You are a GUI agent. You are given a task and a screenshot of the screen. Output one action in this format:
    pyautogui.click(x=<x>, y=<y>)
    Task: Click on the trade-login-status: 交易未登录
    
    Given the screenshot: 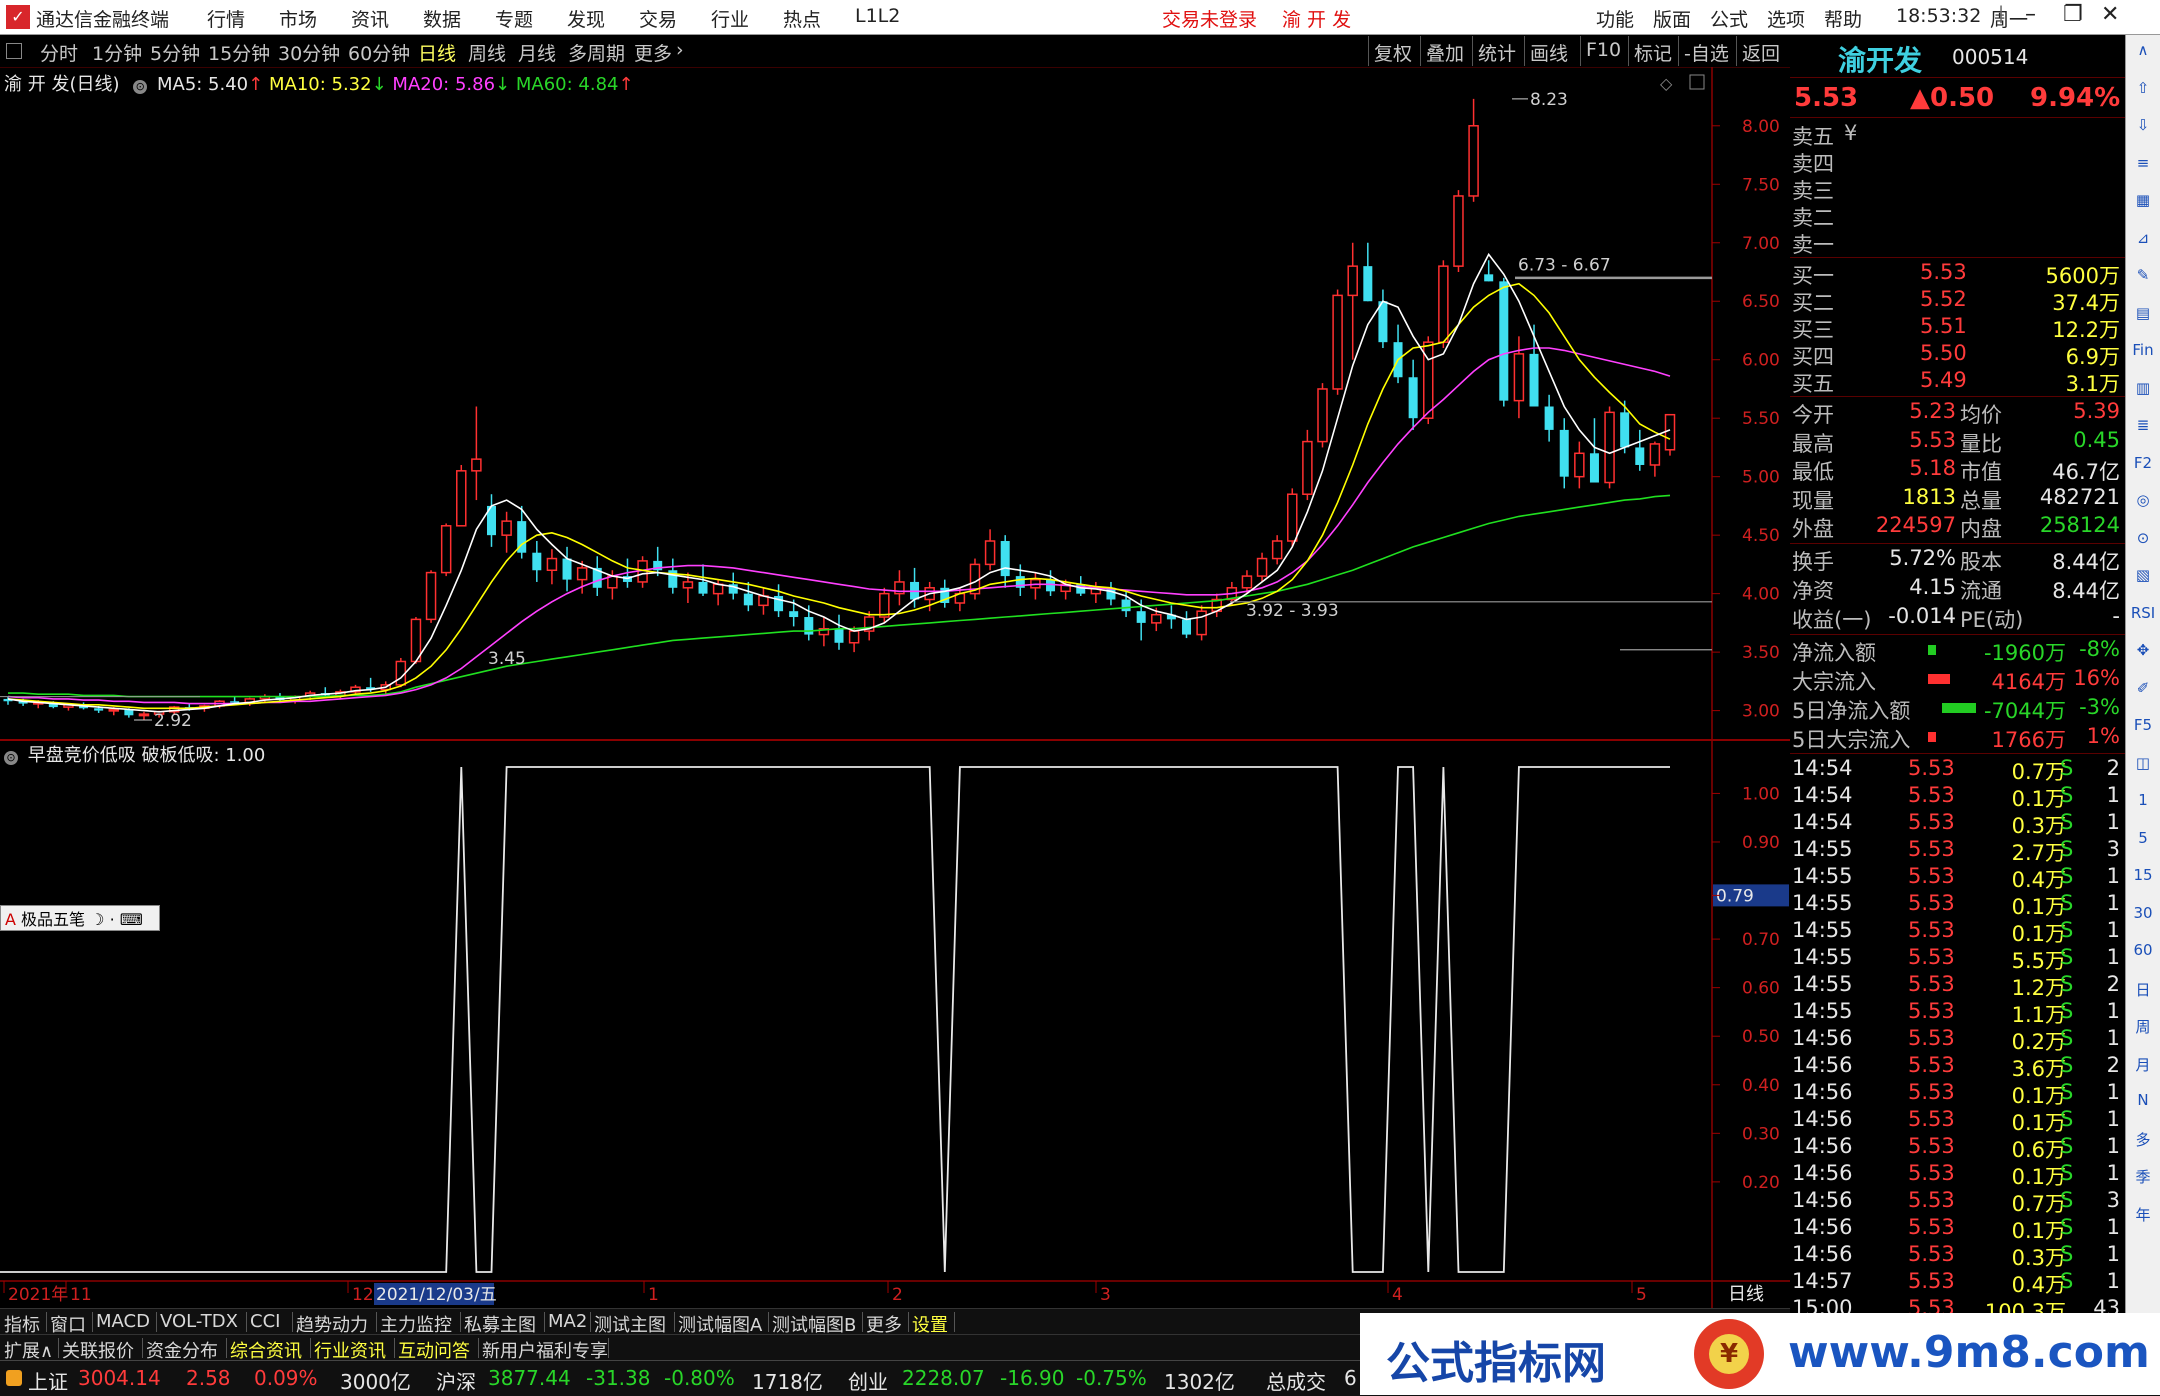 What is the action you would take?
    pyautogui.click(x=1209, y=18)
    